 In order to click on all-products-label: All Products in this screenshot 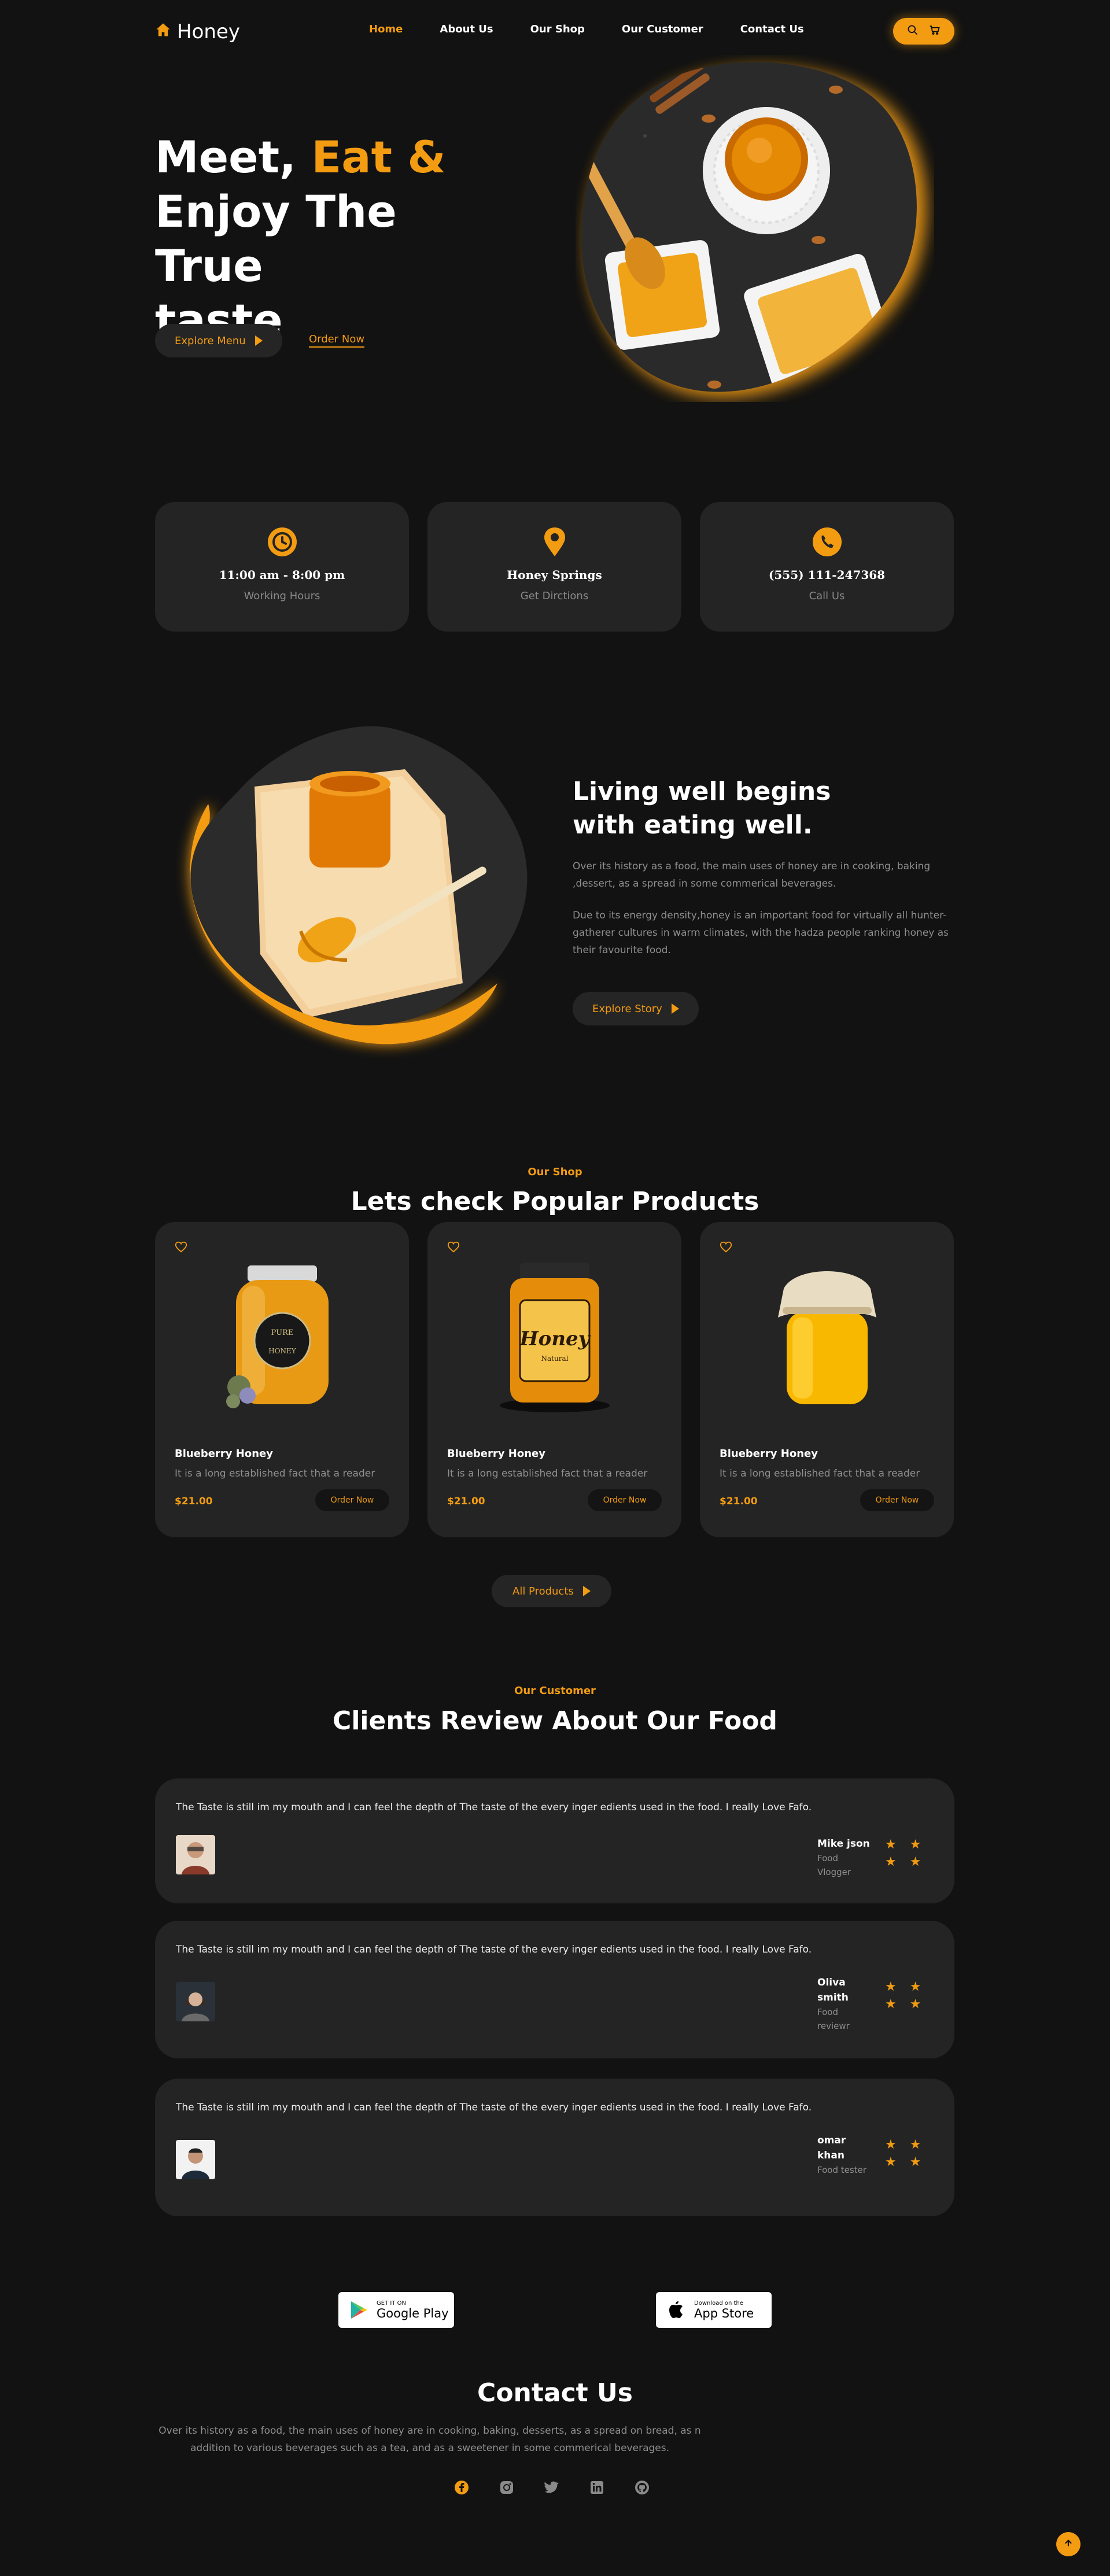, I will do `click(543, 1591)`.